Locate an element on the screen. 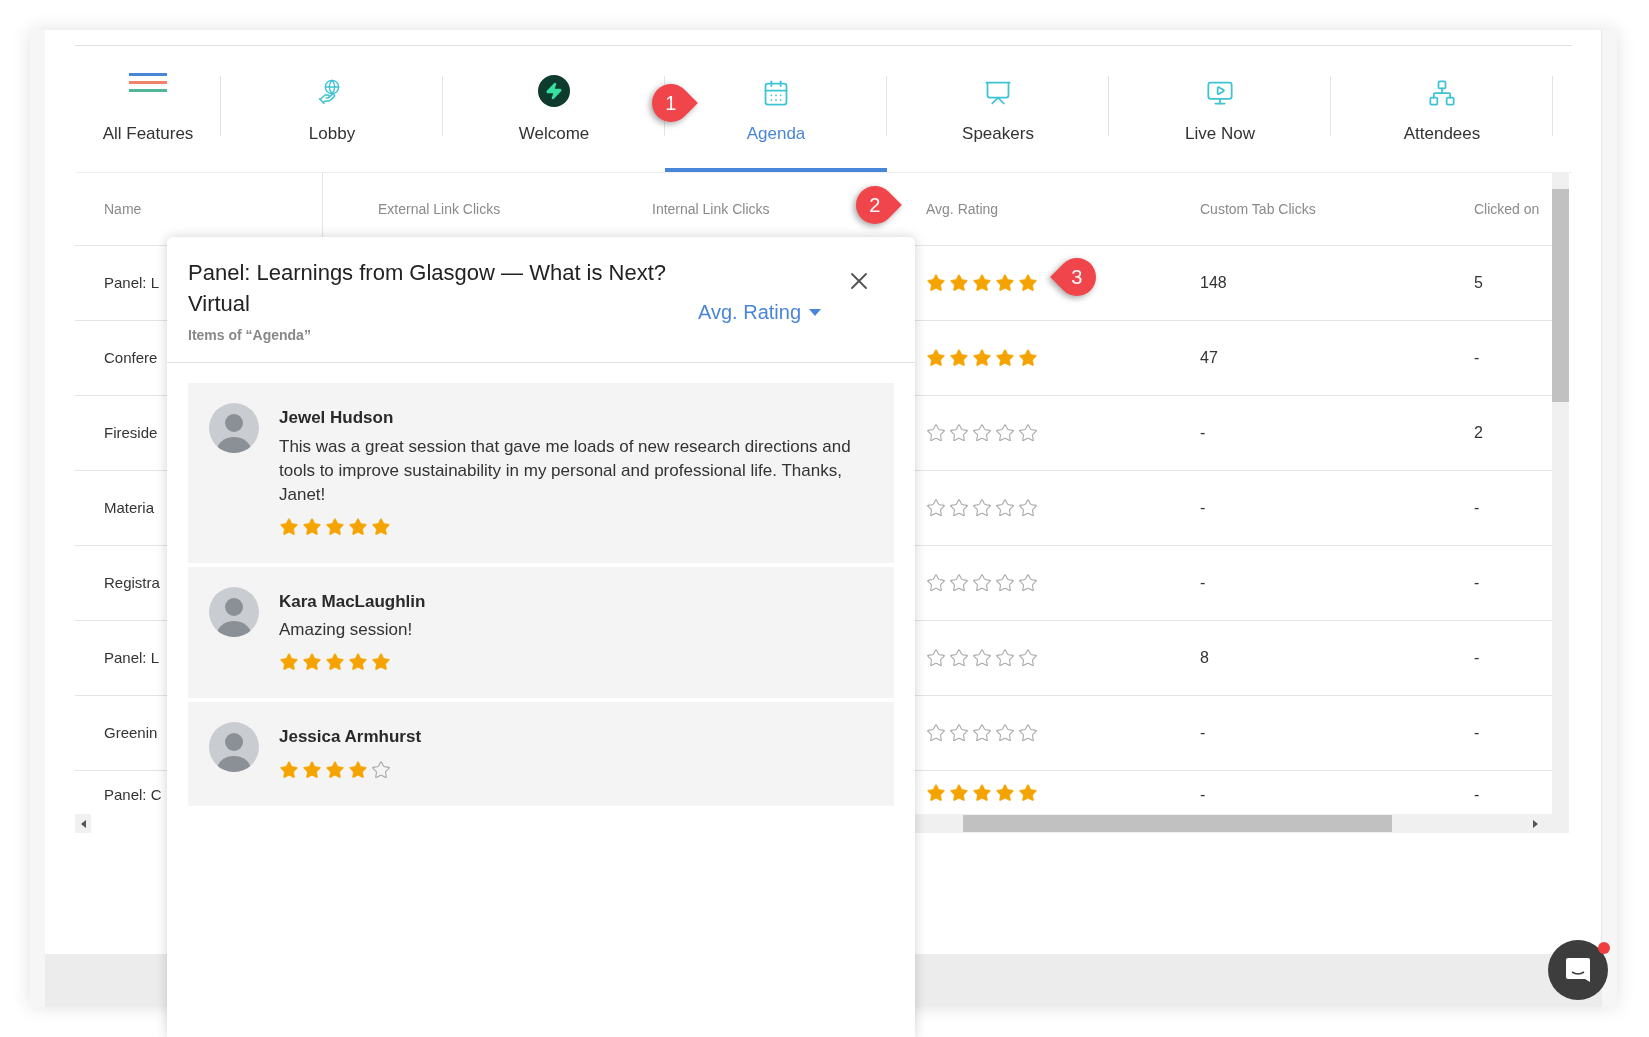 This screenshot has width=1649, height=1037. column-header: Clicked on is located at coordinates (1507, 209).